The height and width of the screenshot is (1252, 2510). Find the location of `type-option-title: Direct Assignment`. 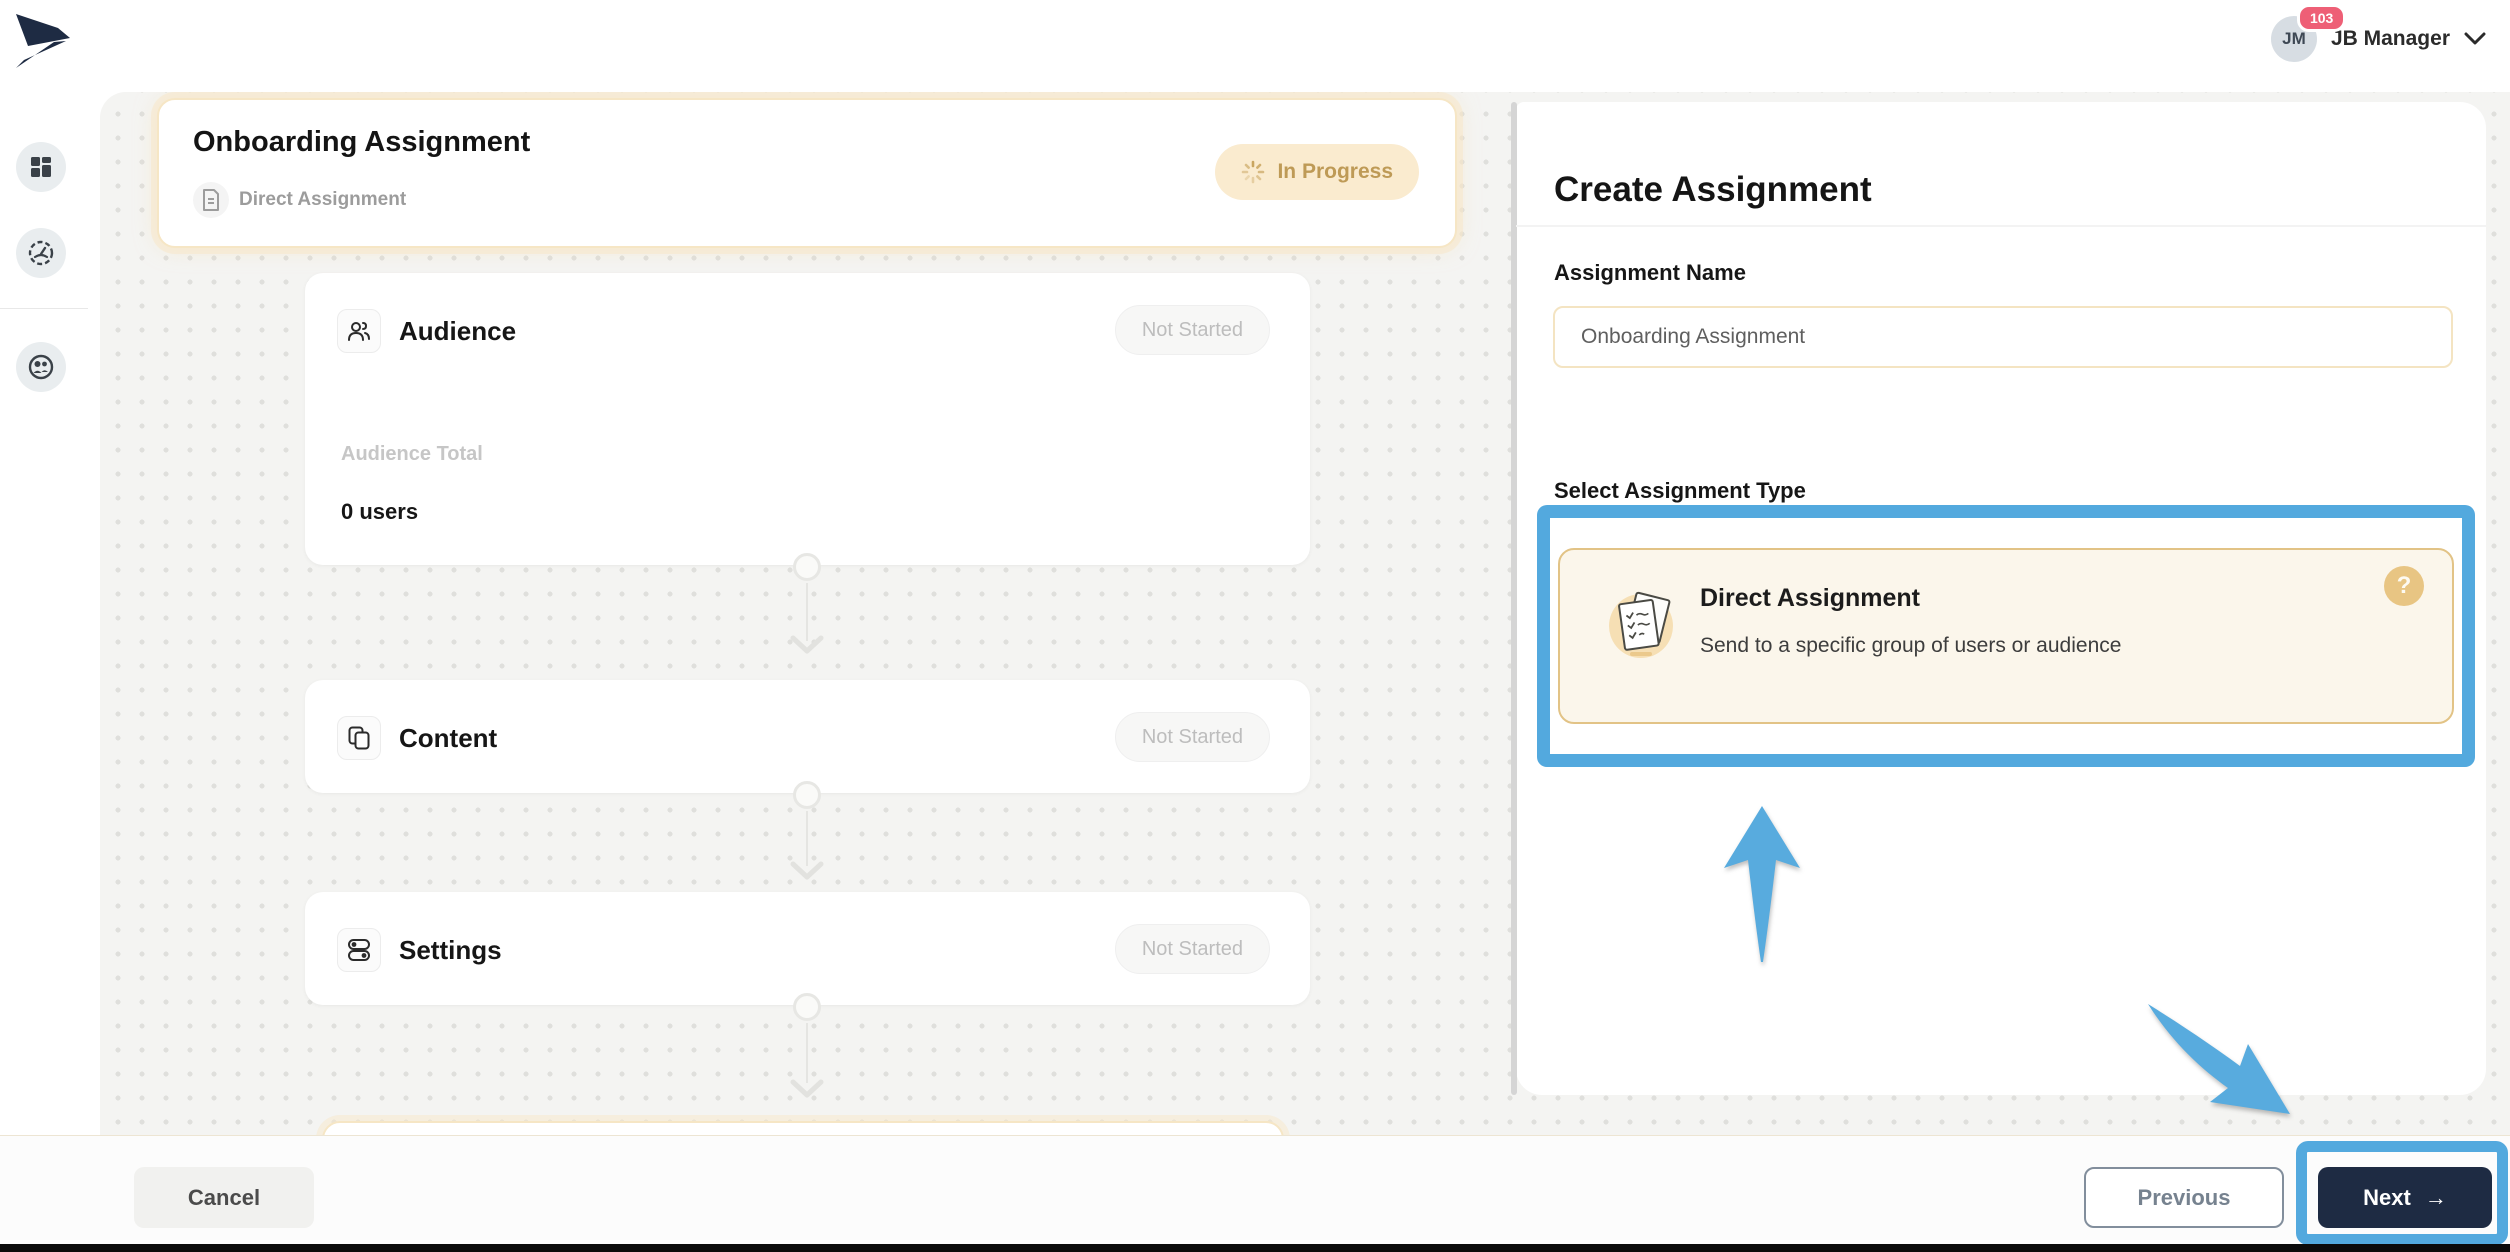

type-option-title: Direct Assignment is located at coordinates (1810, 598).